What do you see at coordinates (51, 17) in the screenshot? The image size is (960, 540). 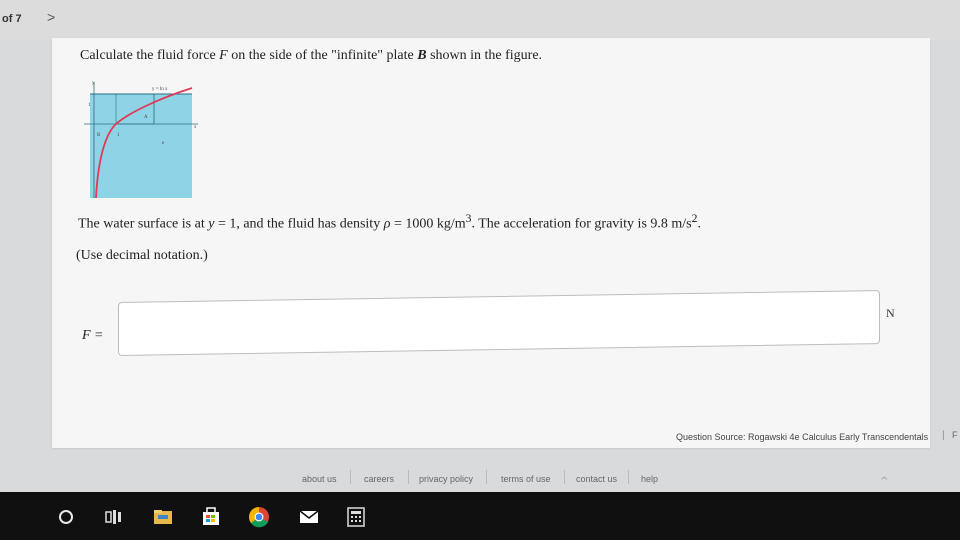 I see `next-question-arrow: >` at bounding box center [51, 17].